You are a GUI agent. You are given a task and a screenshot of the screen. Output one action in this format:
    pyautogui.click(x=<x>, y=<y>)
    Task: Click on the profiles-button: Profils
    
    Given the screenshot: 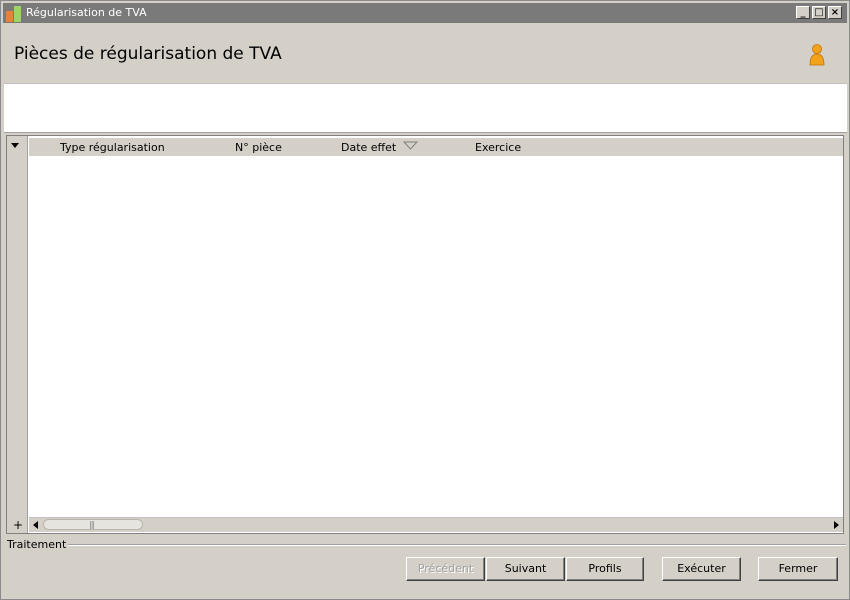 What is the action you would take?
    pyautogui.click(x=605, y=569)
    